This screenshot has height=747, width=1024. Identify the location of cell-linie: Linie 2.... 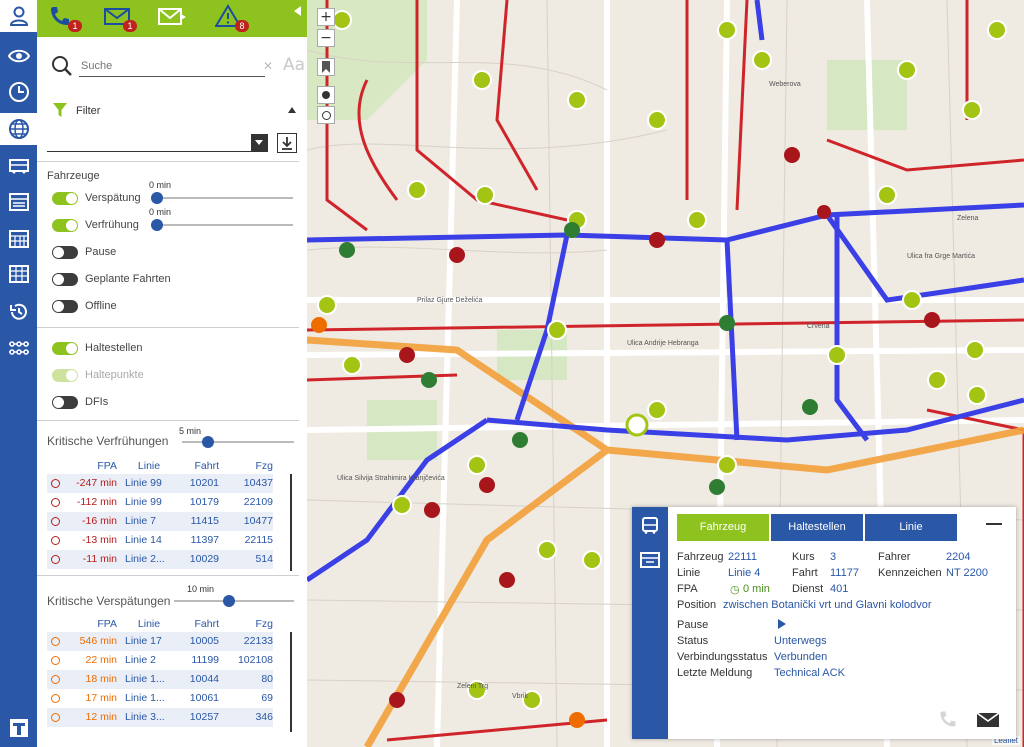
(147, 559).